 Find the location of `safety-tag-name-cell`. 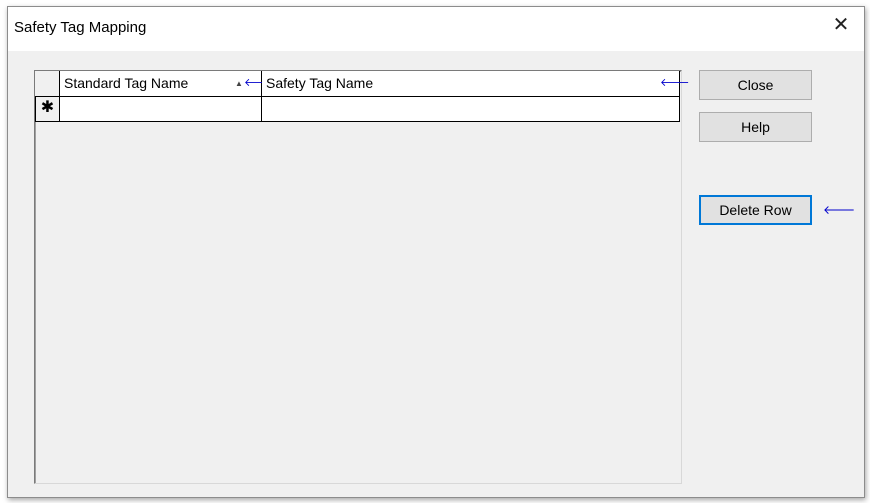

safety-tag-name-cell is located at coordinates (471, 109).